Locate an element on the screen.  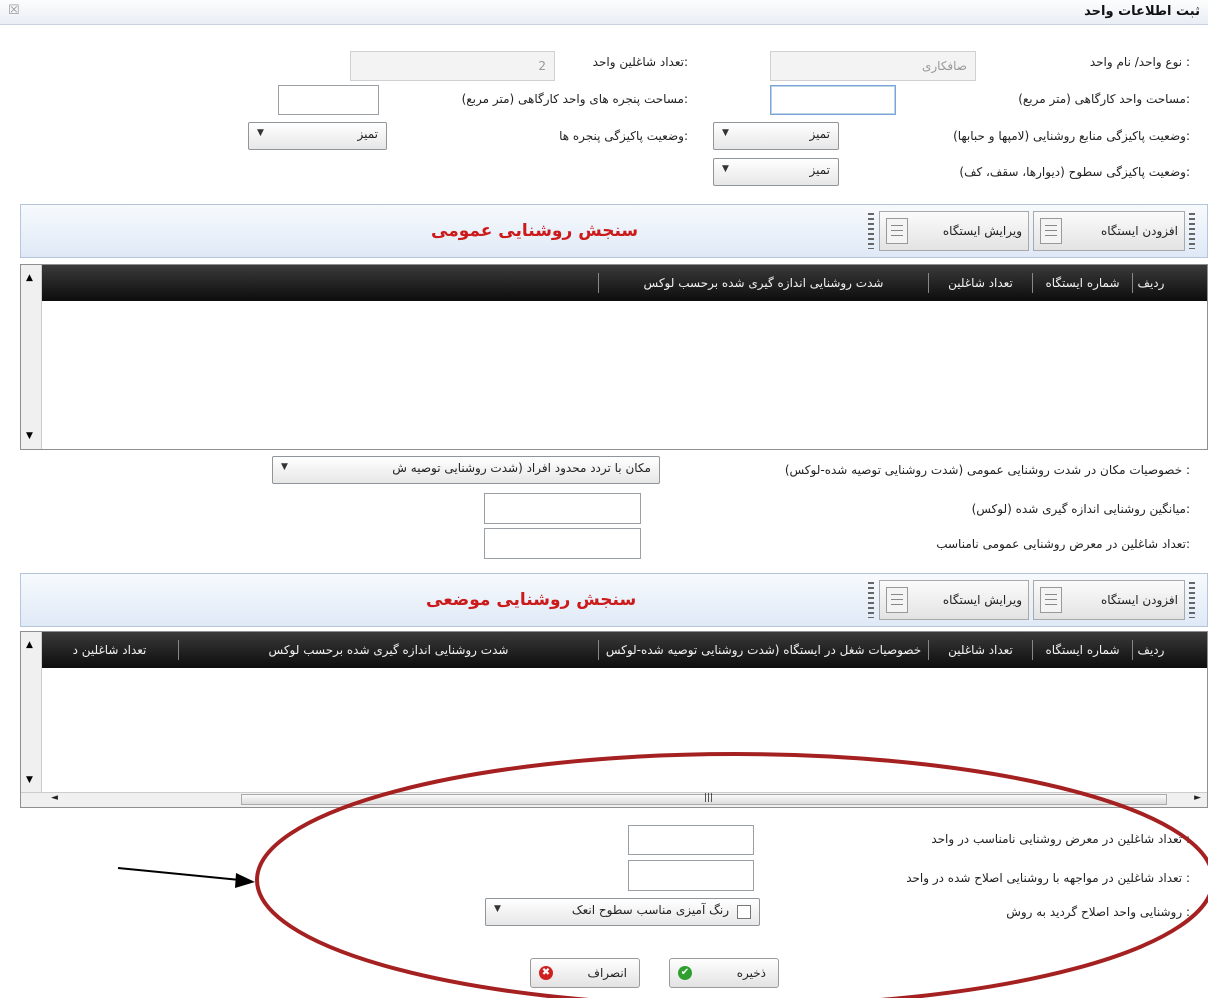
unit-type-label: نوع واحد/ نام واحد : is located at coordinates (1139, 62).